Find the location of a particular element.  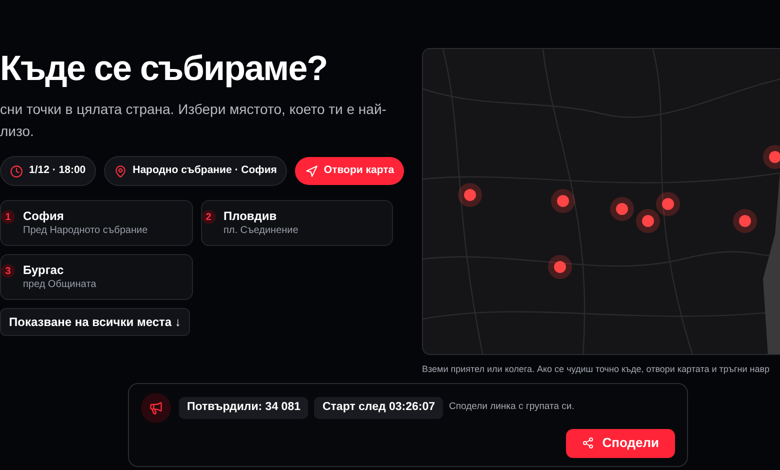

navigation-icon is located at coordinates (311, 171).